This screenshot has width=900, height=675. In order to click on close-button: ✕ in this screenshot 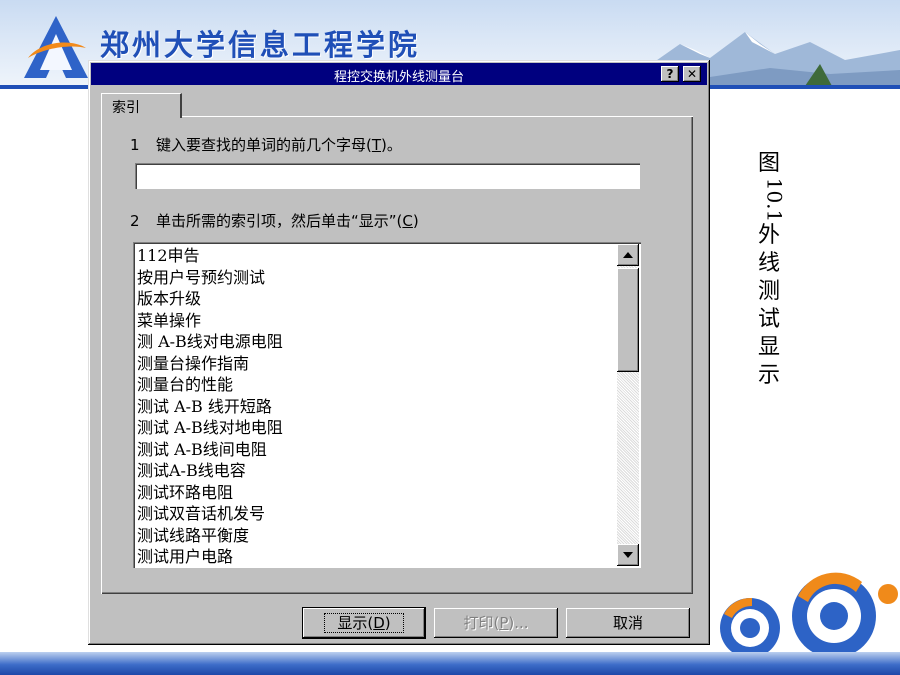, I will do `click(692, 74)`.